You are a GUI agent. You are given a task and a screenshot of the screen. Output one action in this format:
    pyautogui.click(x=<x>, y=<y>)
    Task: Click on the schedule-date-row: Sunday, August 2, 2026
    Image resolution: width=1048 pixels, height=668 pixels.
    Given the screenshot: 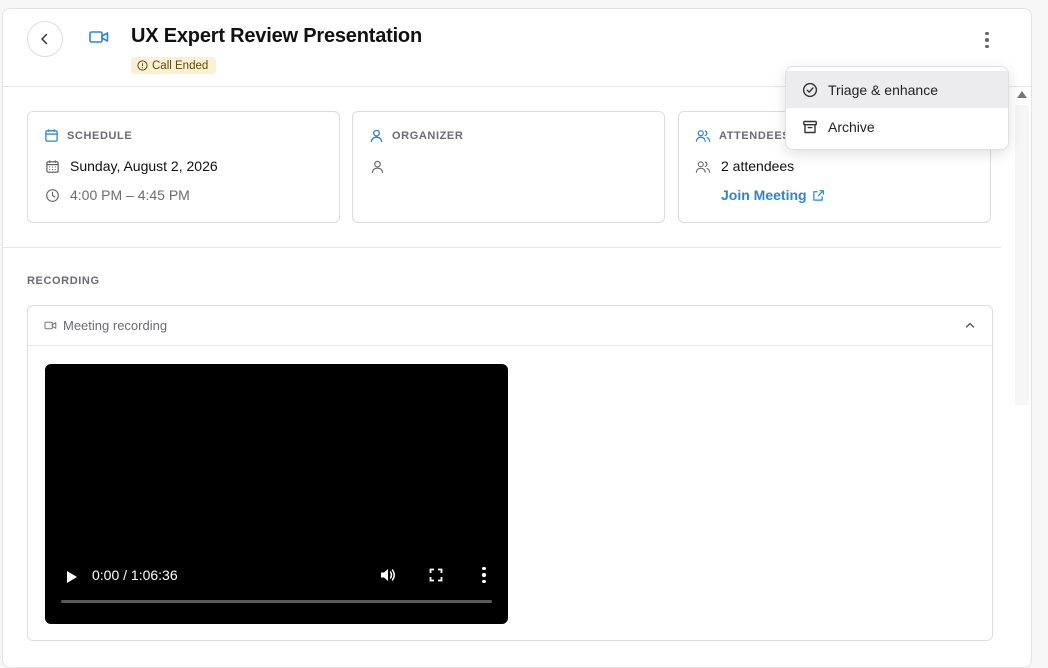 What is the action you would take?
    pyautogui.click(x=131, y=166)
    